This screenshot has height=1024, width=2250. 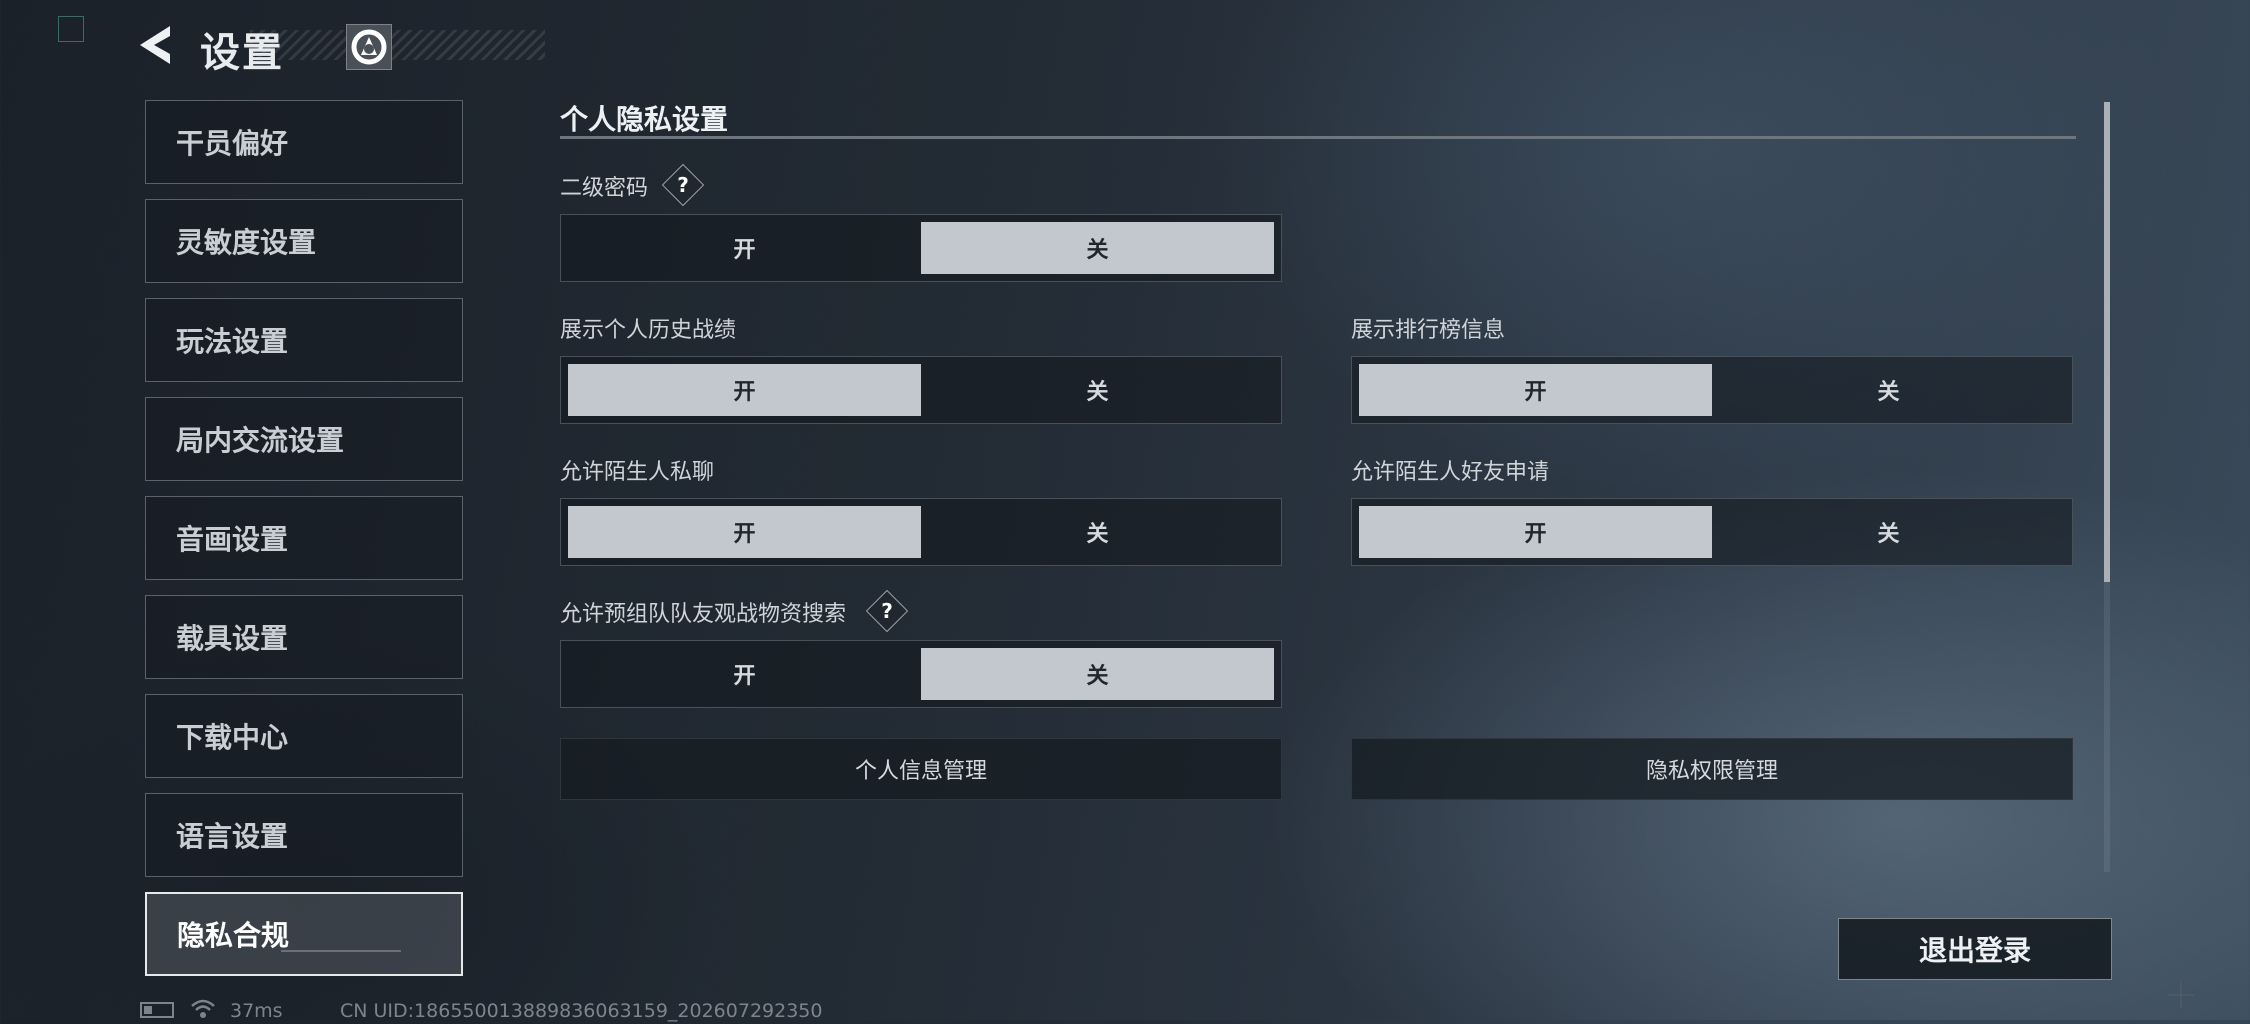 I want to click on title-decoration, so click(x=397, y=45).